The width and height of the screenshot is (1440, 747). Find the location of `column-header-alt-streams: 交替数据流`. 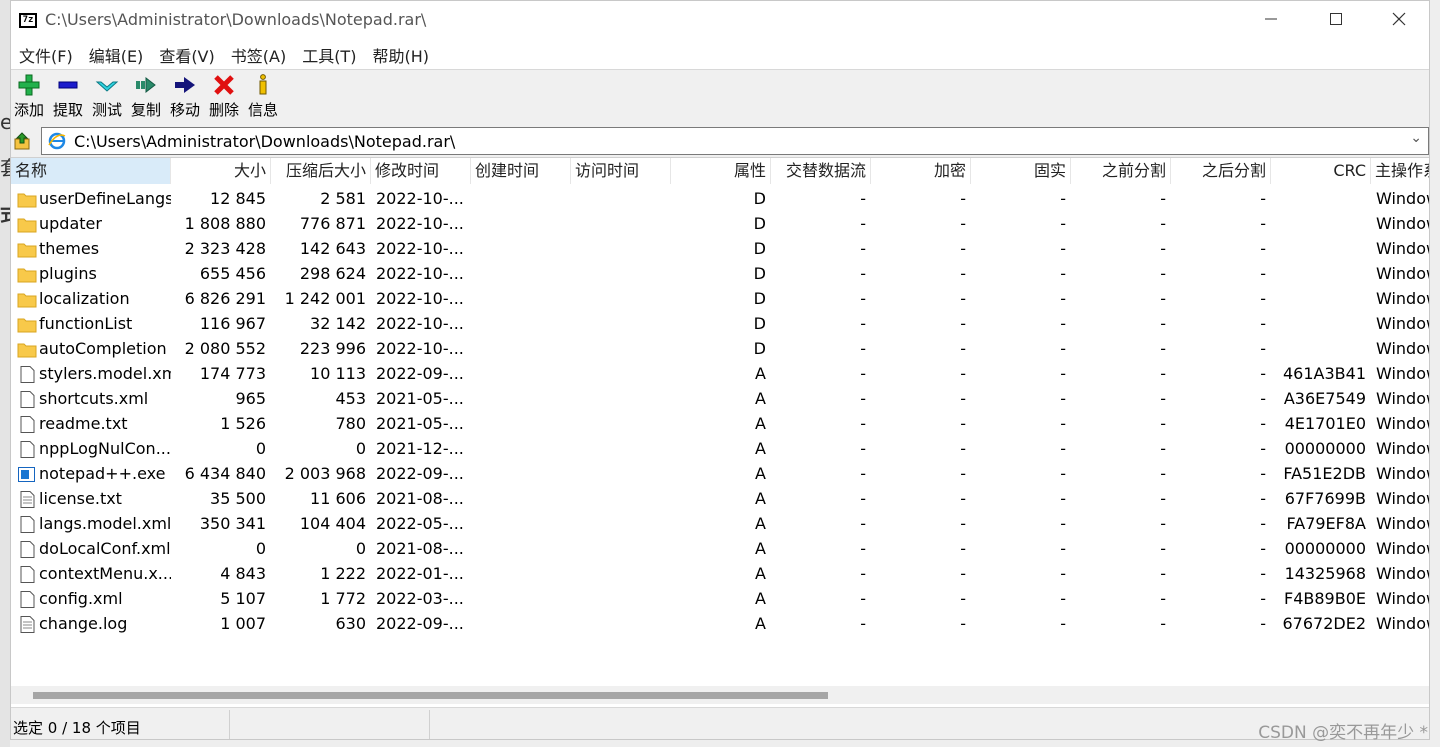

column-header-alt-streams: 交替数据流 is located at coordinates (821, 171).